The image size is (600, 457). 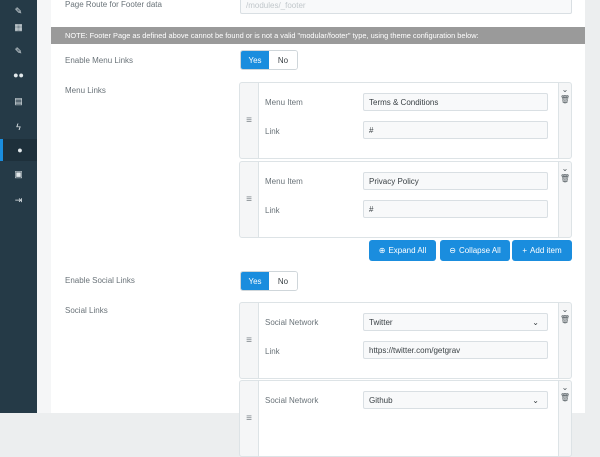 What do you see at coordinates (18, 200) in the screenshot?
I see `sign-out-icon: ⇥` at bounding box center [18, 200].